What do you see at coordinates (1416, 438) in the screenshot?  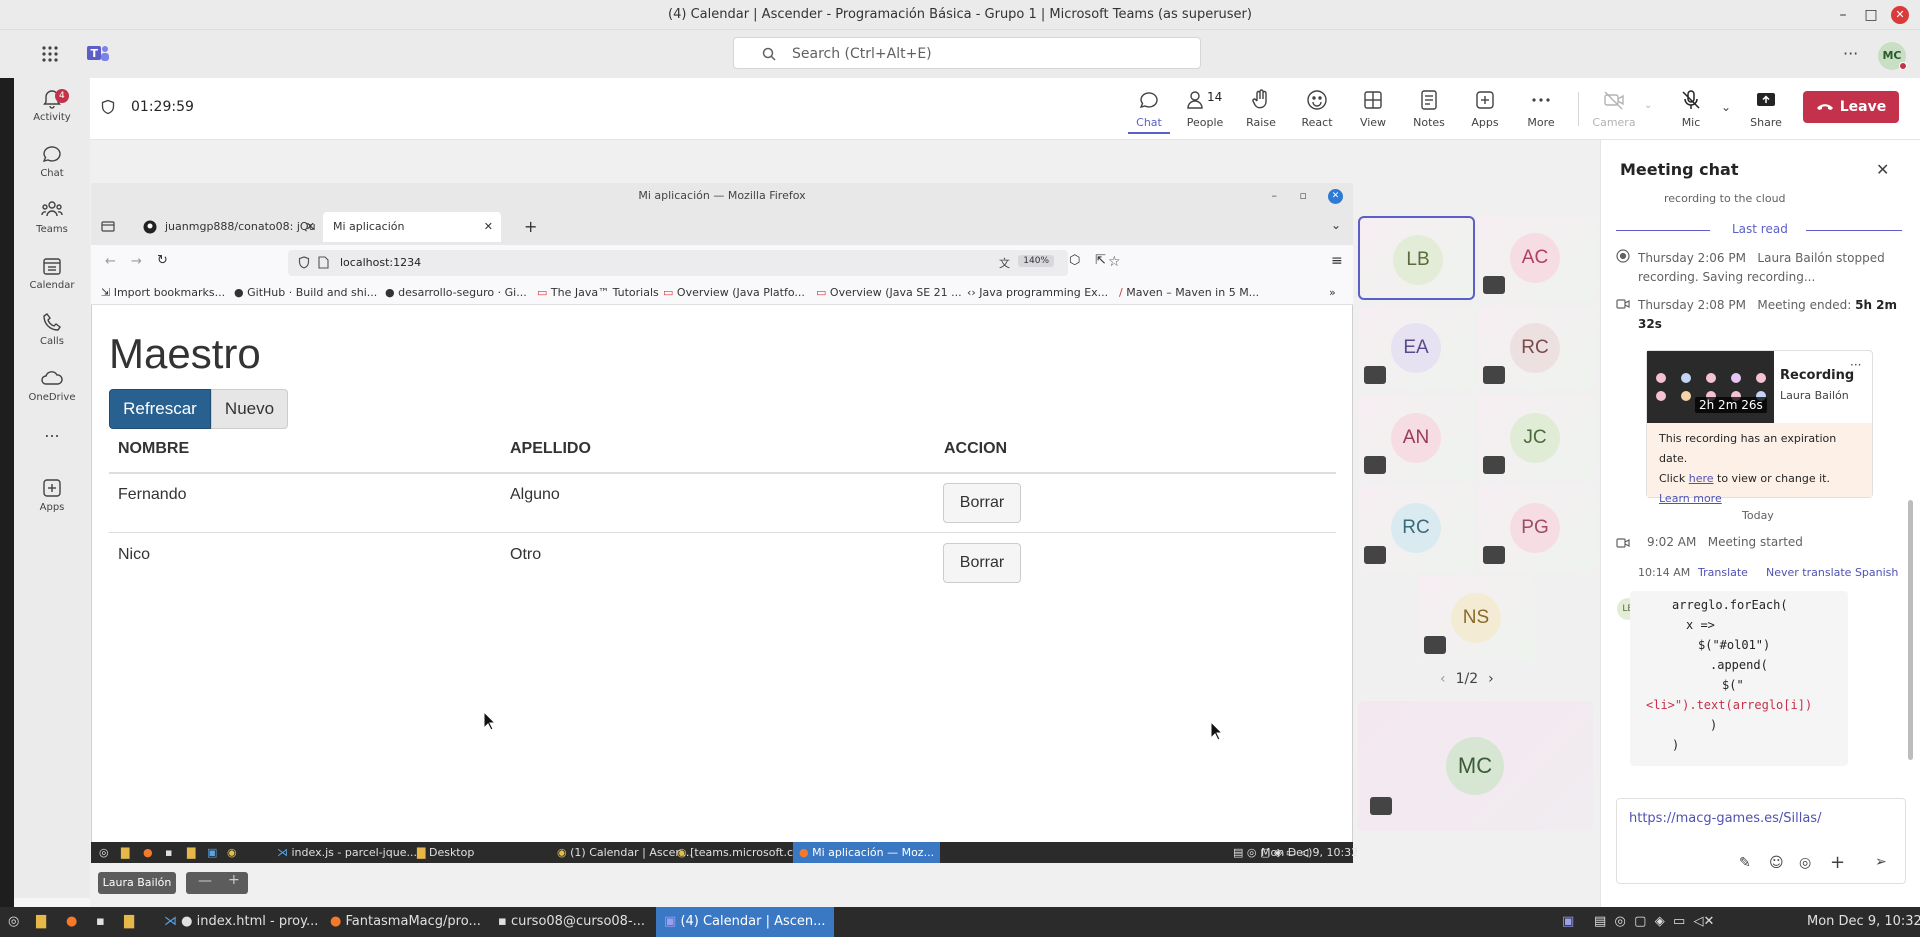 I see `participant-tile: AN` at bounding box center [1416, 438].